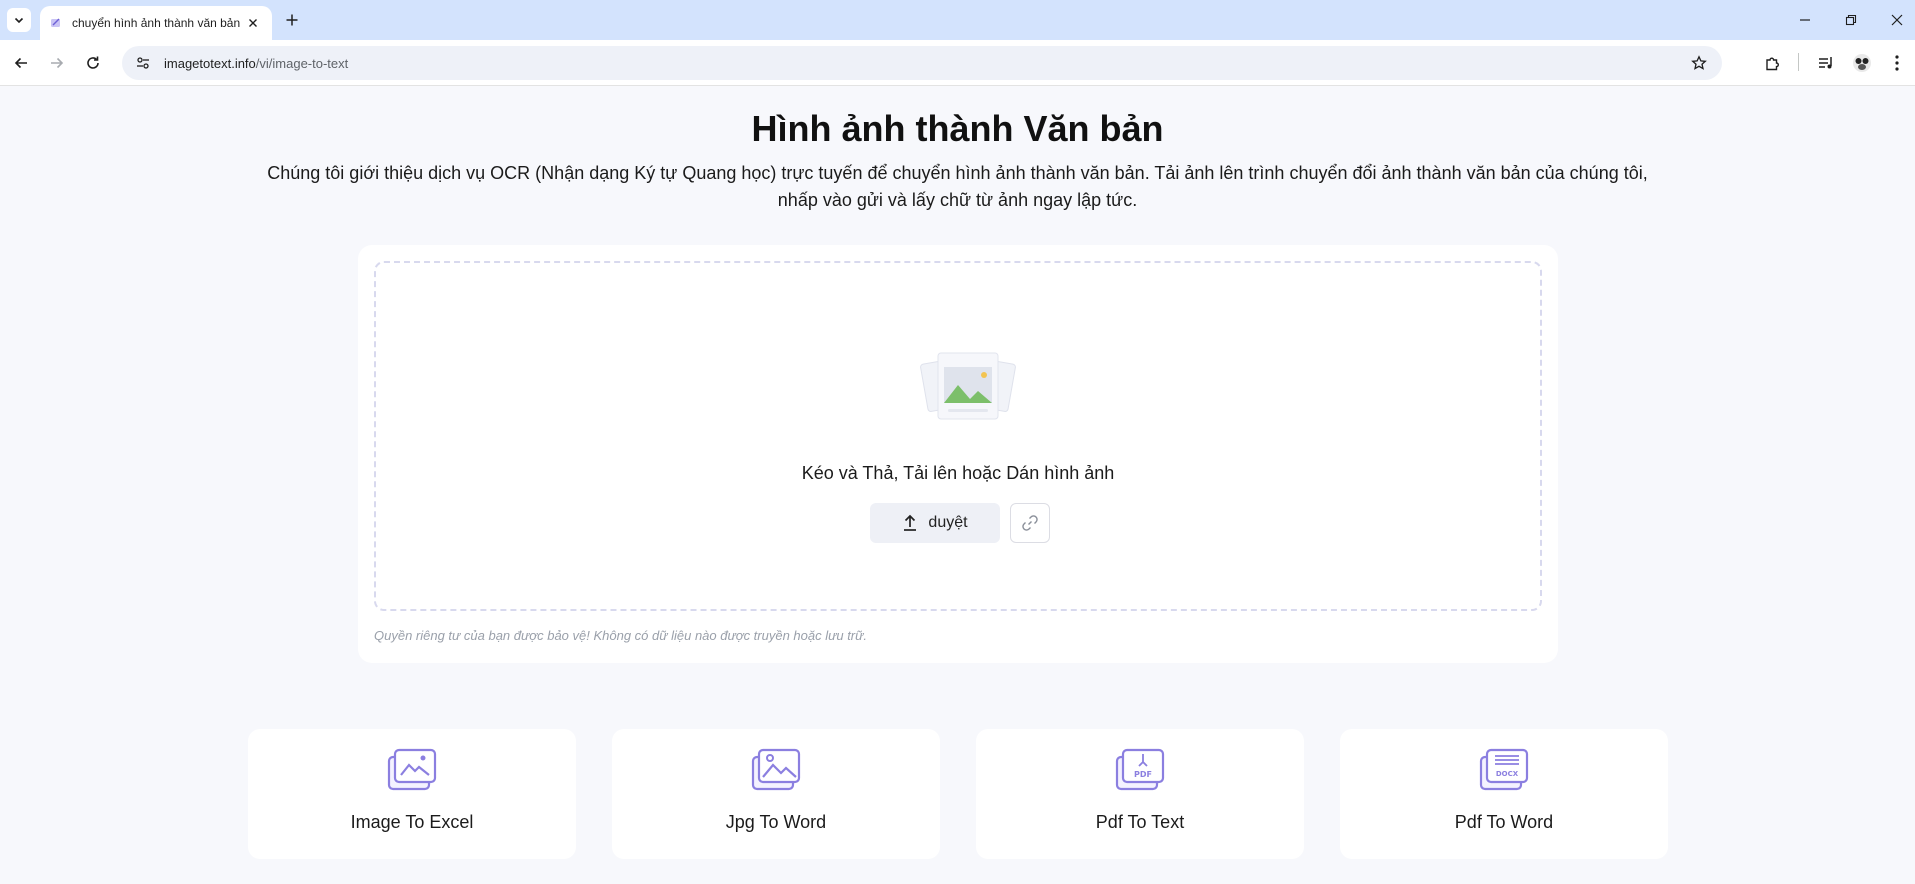  Describe the element at coordinates (1699, 63) in the screenshot. I see `bookmark-star-icon` at that location.